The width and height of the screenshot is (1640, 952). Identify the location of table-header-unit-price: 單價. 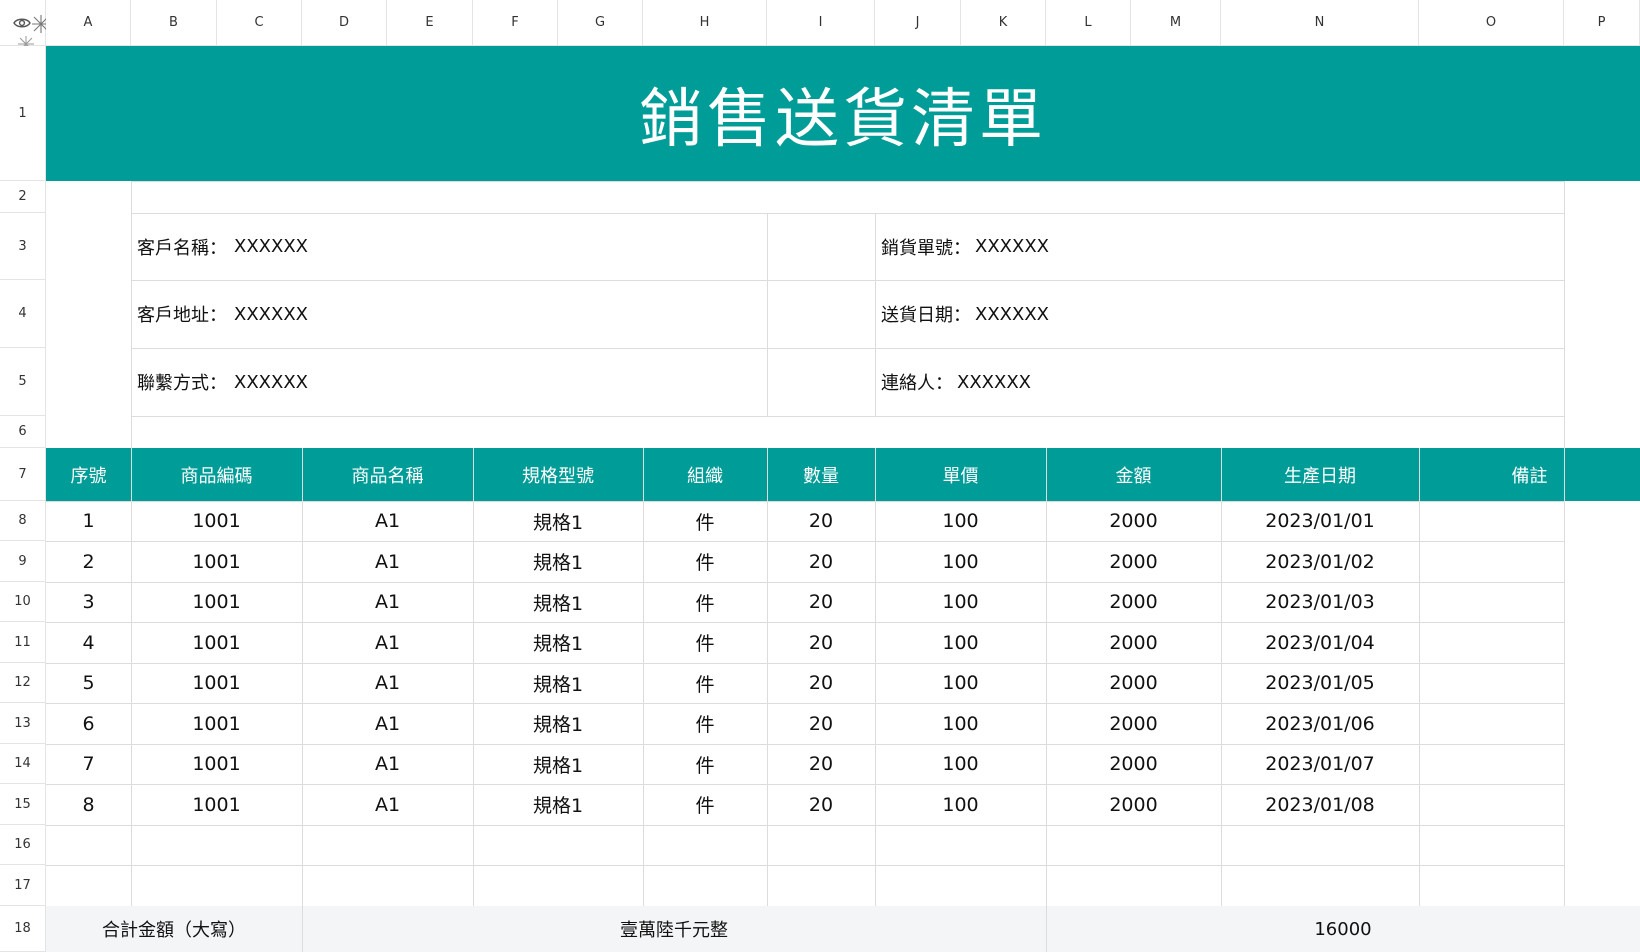
(960, 474).